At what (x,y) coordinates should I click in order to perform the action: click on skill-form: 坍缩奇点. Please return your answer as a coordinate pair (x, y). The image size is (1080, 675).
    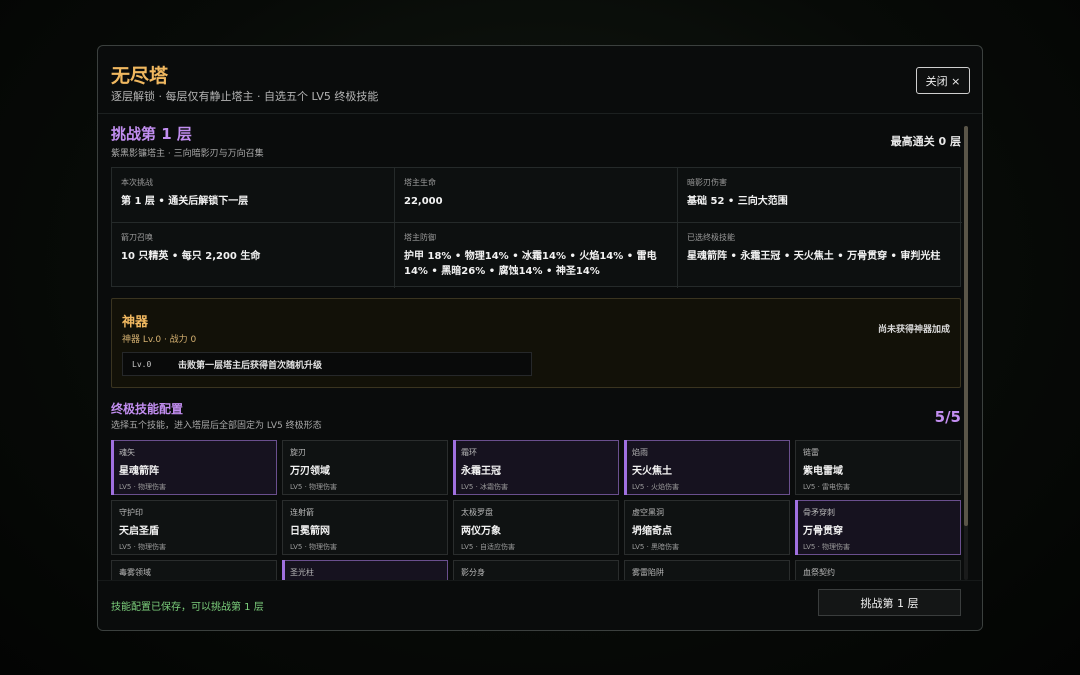
    Looking at the image, I should click on (652, 531).